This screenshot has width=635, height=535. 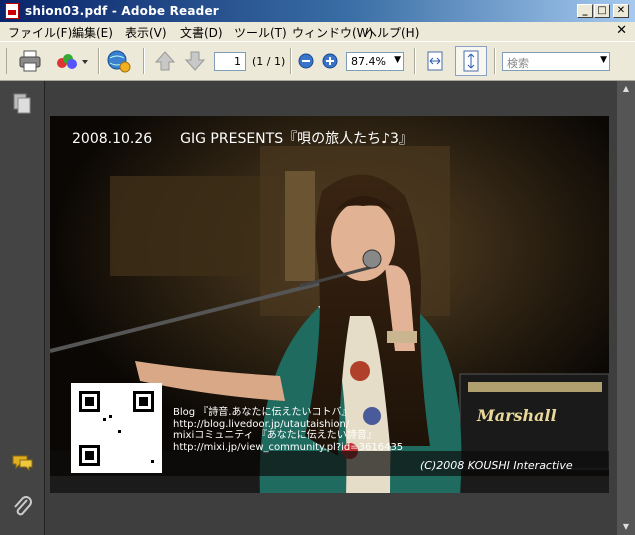 I want to click on zoom-out-icon, so click(x=306, y=61).